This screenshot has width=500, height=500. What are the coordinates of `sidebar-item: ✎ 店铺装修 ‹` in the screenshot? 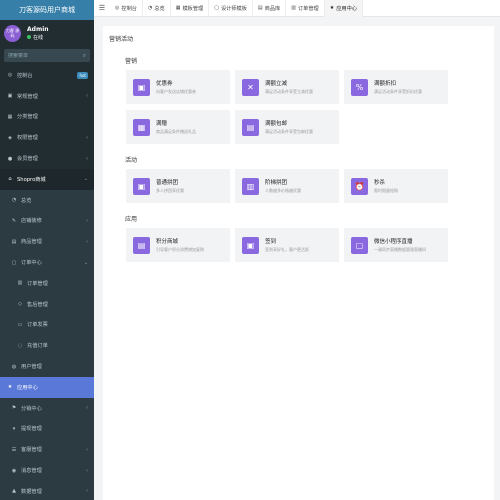 It's located at (47, 221).